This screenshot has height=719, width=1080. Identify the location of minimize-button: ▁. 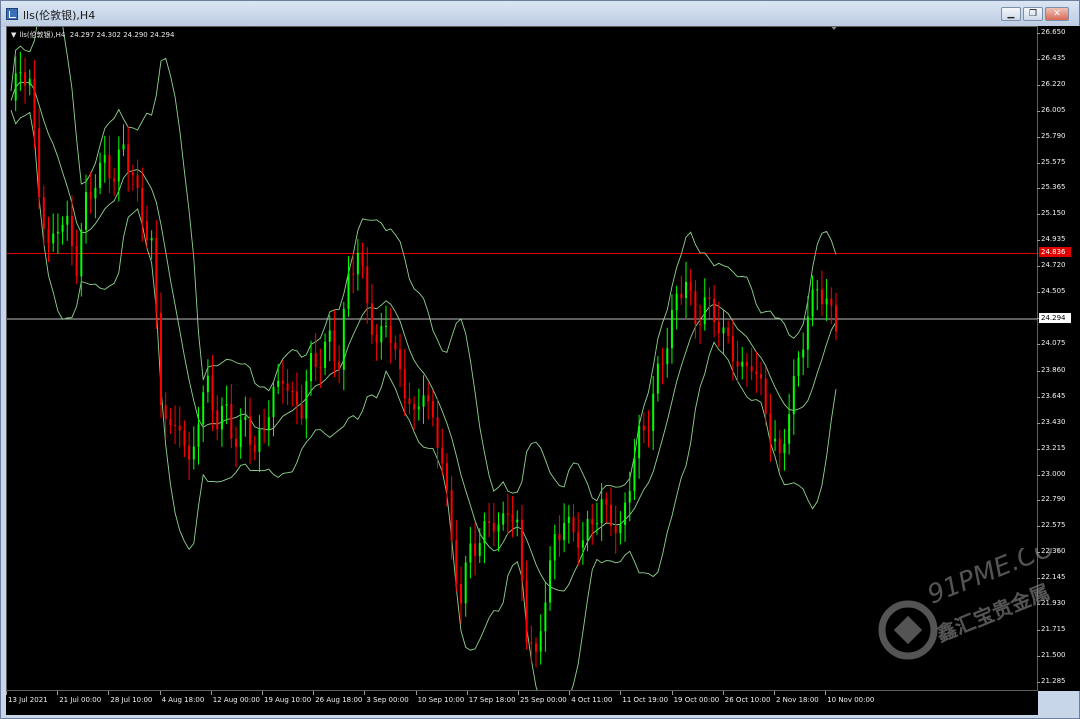
(1011, 14).